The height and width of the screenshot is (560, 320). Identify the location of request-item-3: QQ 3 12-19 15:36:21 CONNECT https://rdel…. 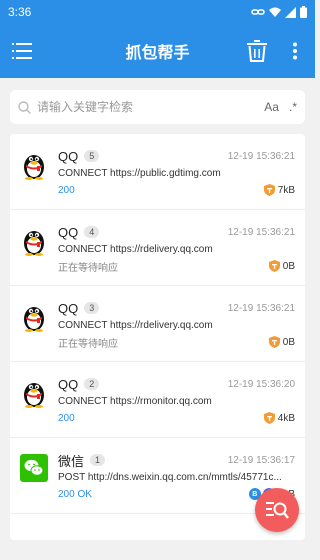
(157, 324).